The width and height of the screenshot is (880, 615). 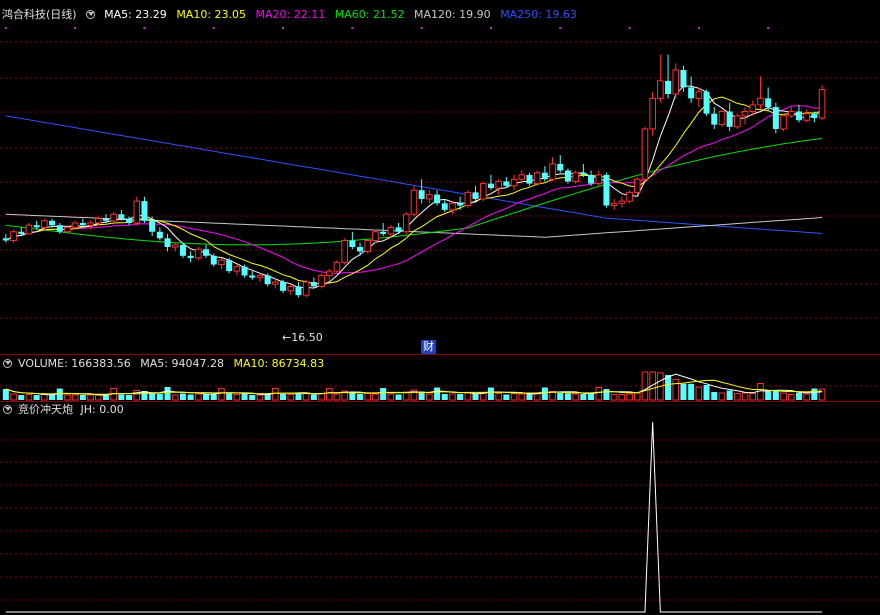 What do you see at coordinates (102, 409) in the screenshot?
I see `indicator-jh: JH: 0.00` at bounding box center [102, 409].